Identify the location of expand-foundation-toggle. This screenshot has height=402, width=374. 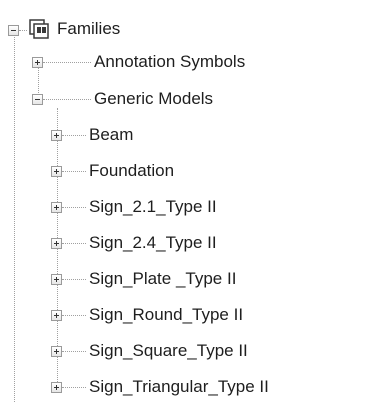
(56, 171).